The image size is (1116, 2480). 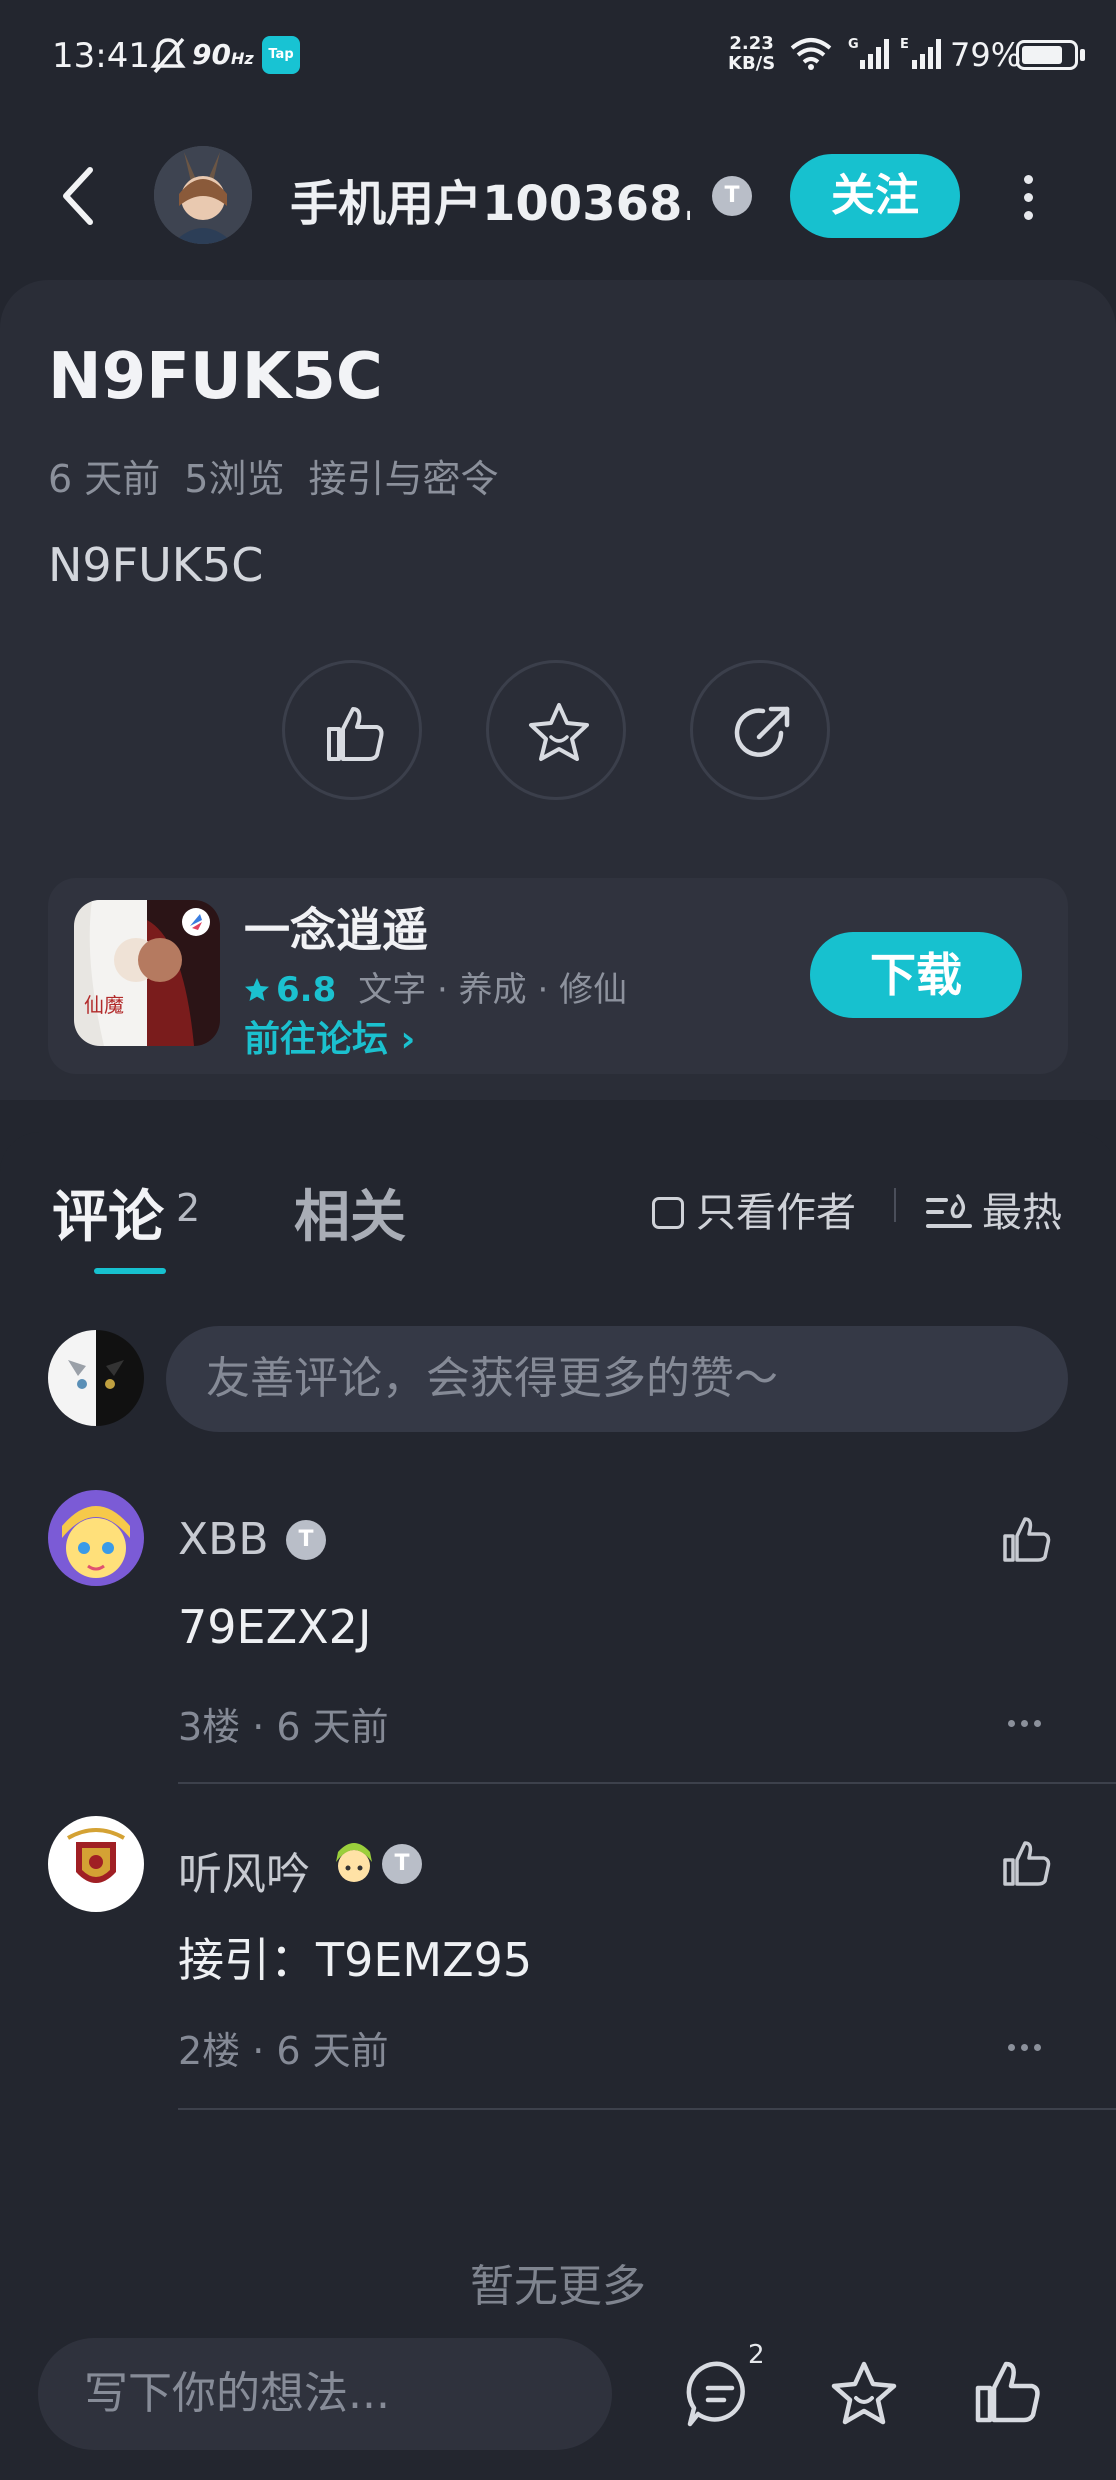 I want to click on sort-hot-button: 最热, so click(x=994, y=1209).